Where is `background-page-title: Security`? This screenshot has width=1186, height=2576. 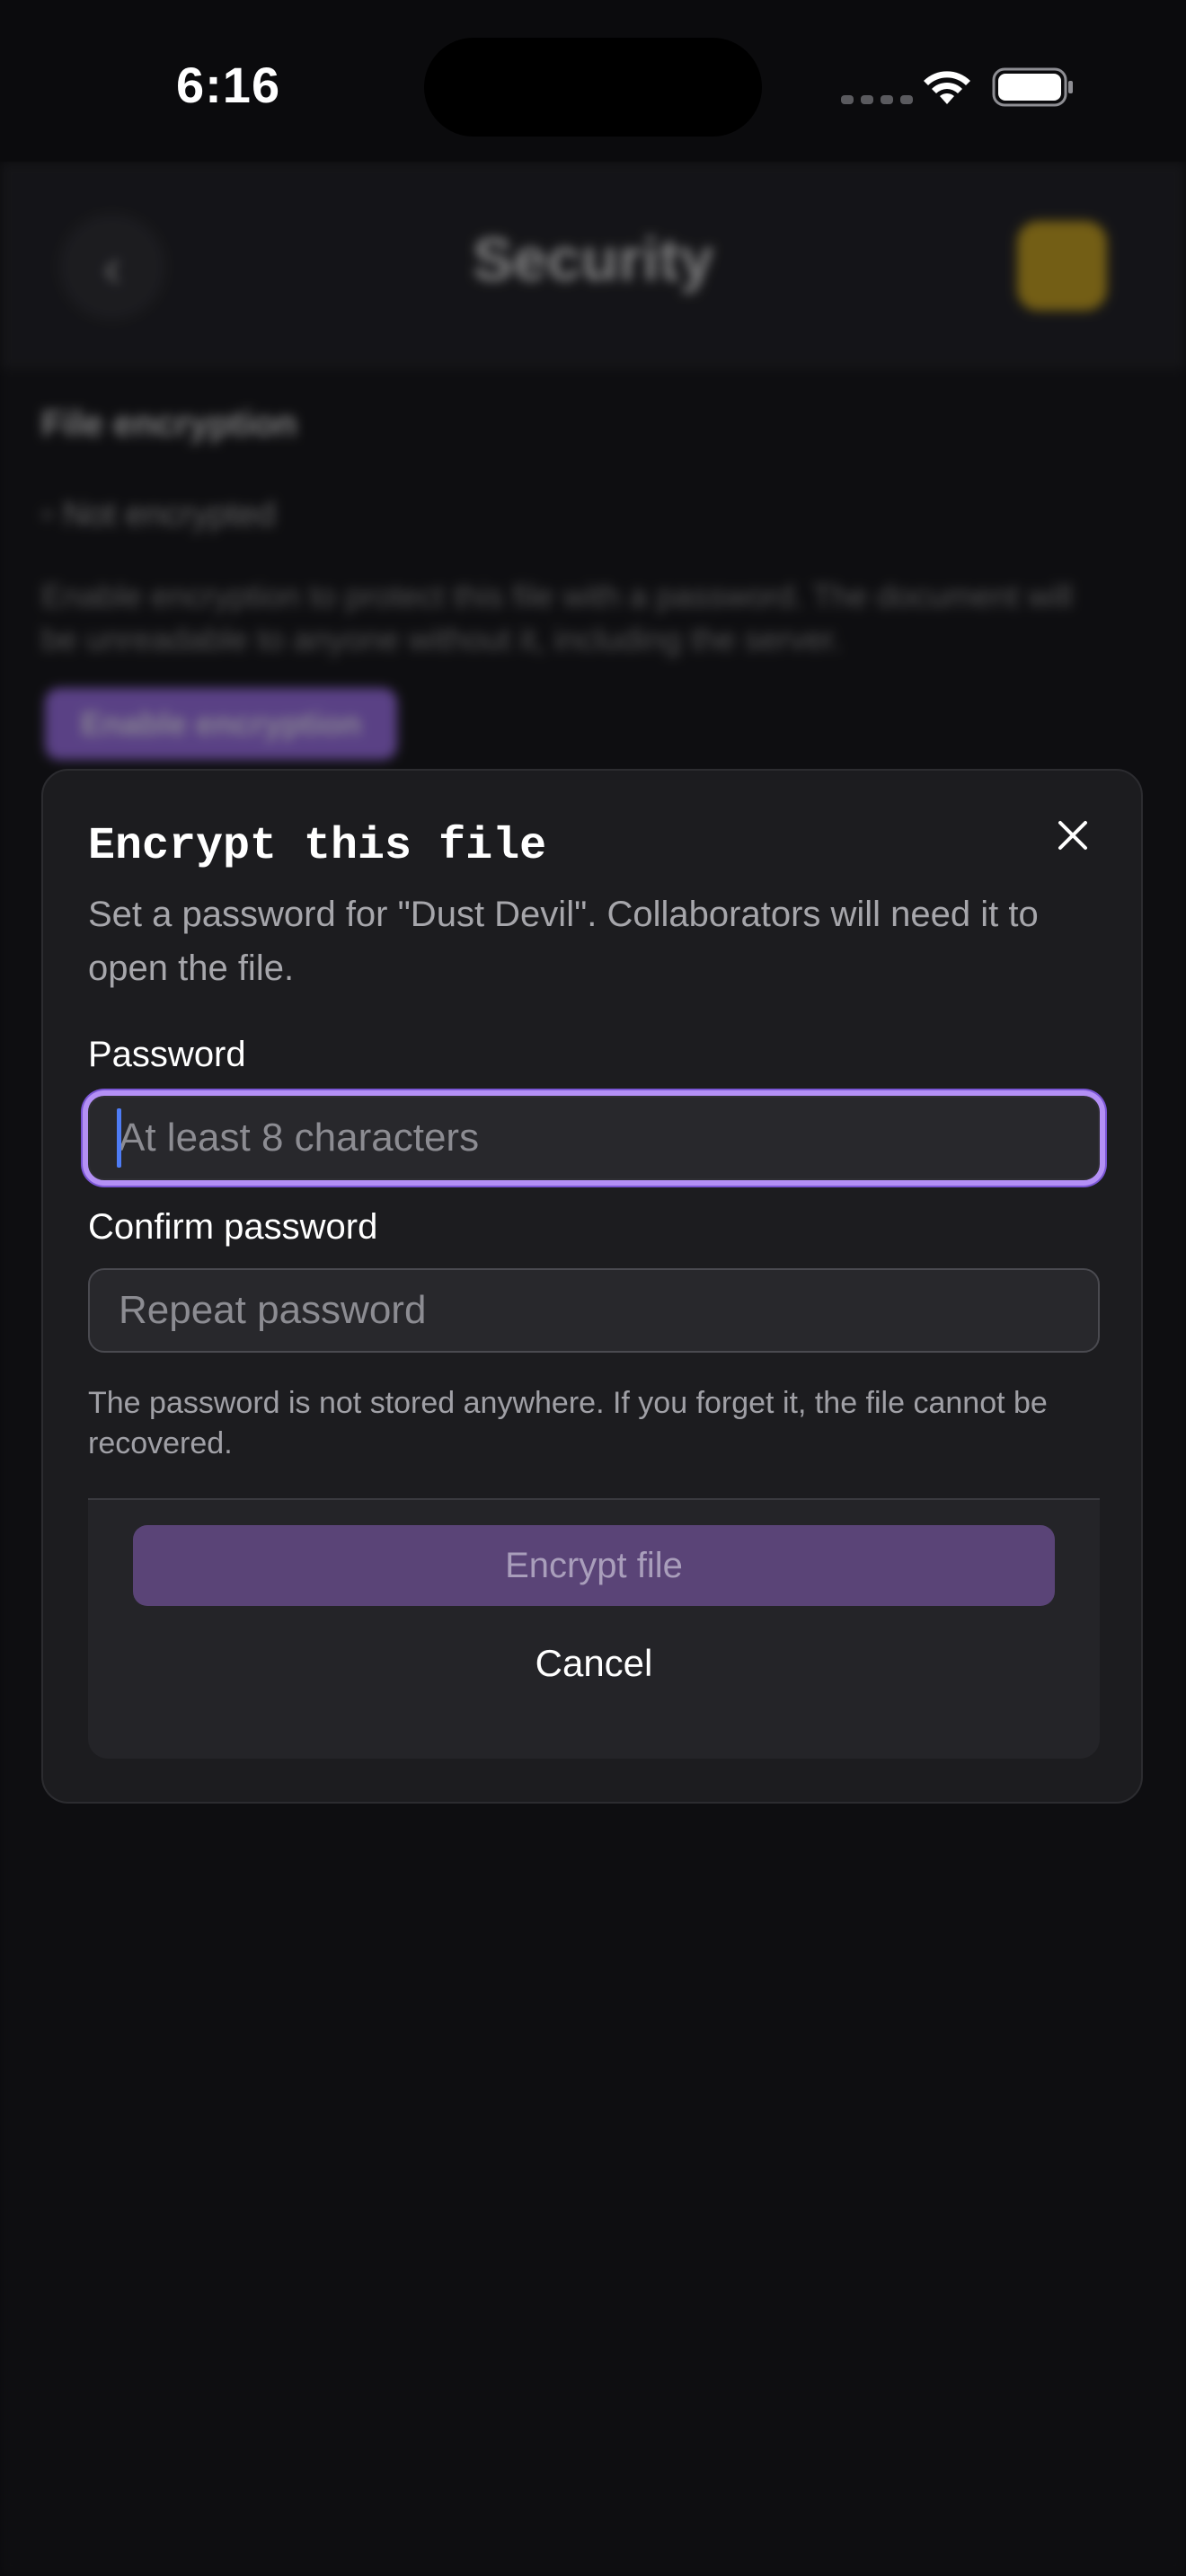 background-page-title: Security is located at coordinates (593, 259).